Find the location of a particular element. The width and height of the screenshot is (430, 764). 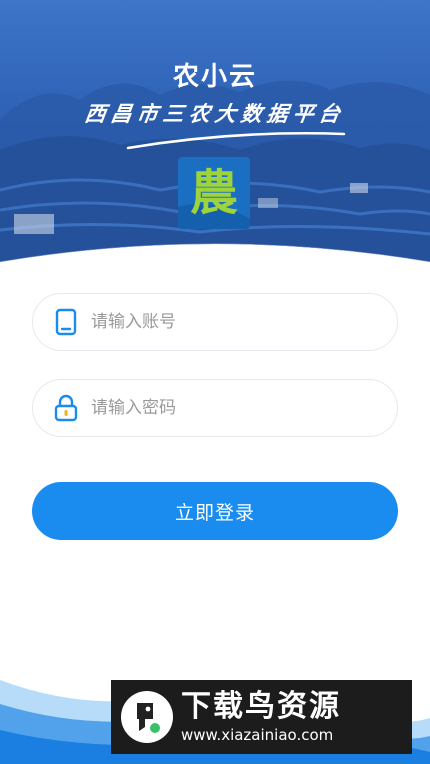

login-button: 立即登录 is located at coordinates (215, 511).